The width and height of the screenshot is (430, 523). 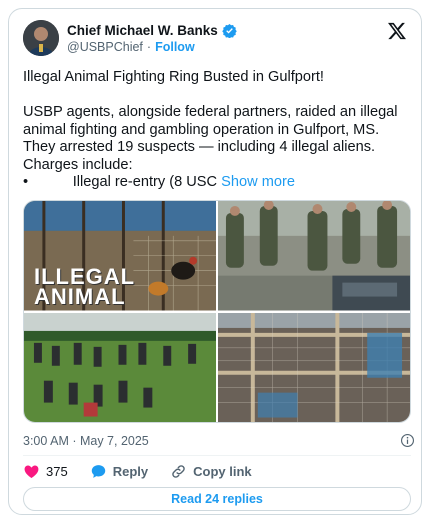 I want to click on image-overlay-text: ILLEGAL ANIMAL, so click(x=84, y=286).